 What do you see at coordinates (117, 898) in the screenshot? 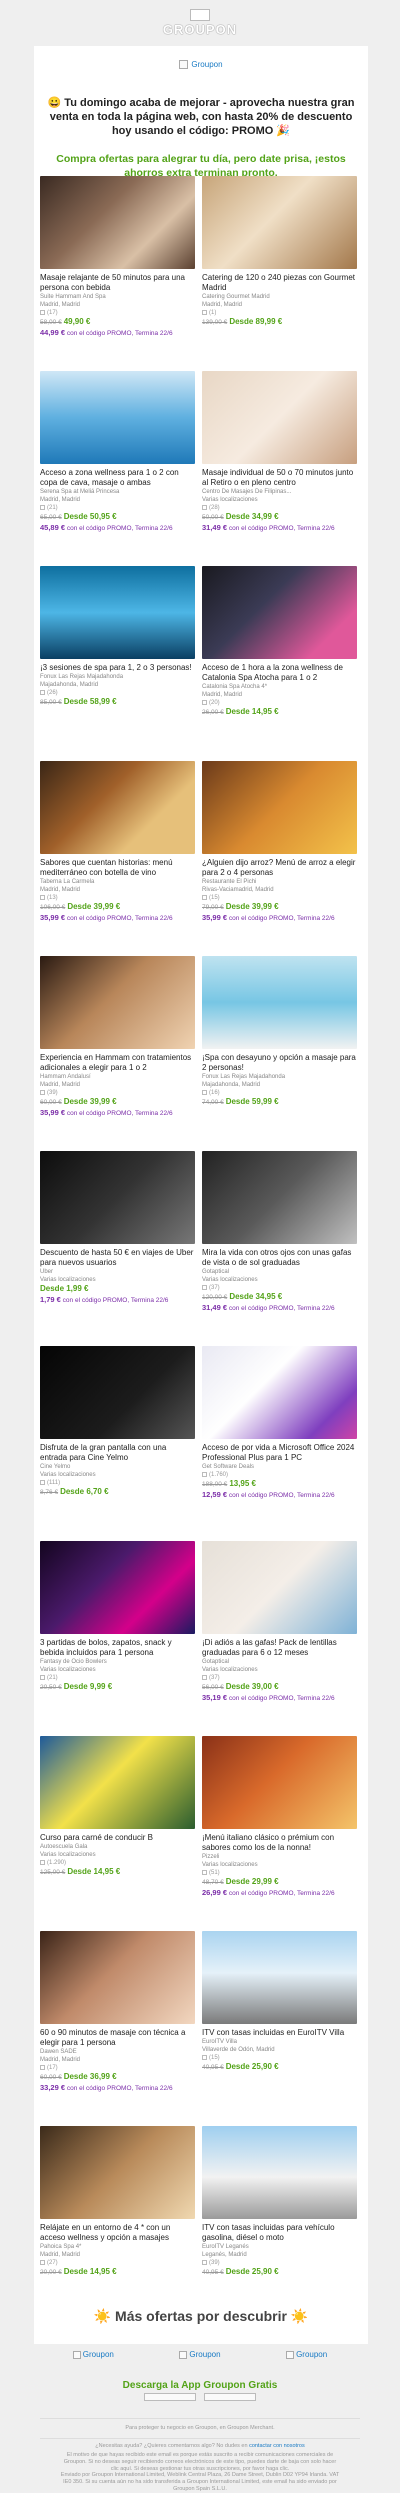
I see `deal-rating: (13)` at bounding box center [117, 898].